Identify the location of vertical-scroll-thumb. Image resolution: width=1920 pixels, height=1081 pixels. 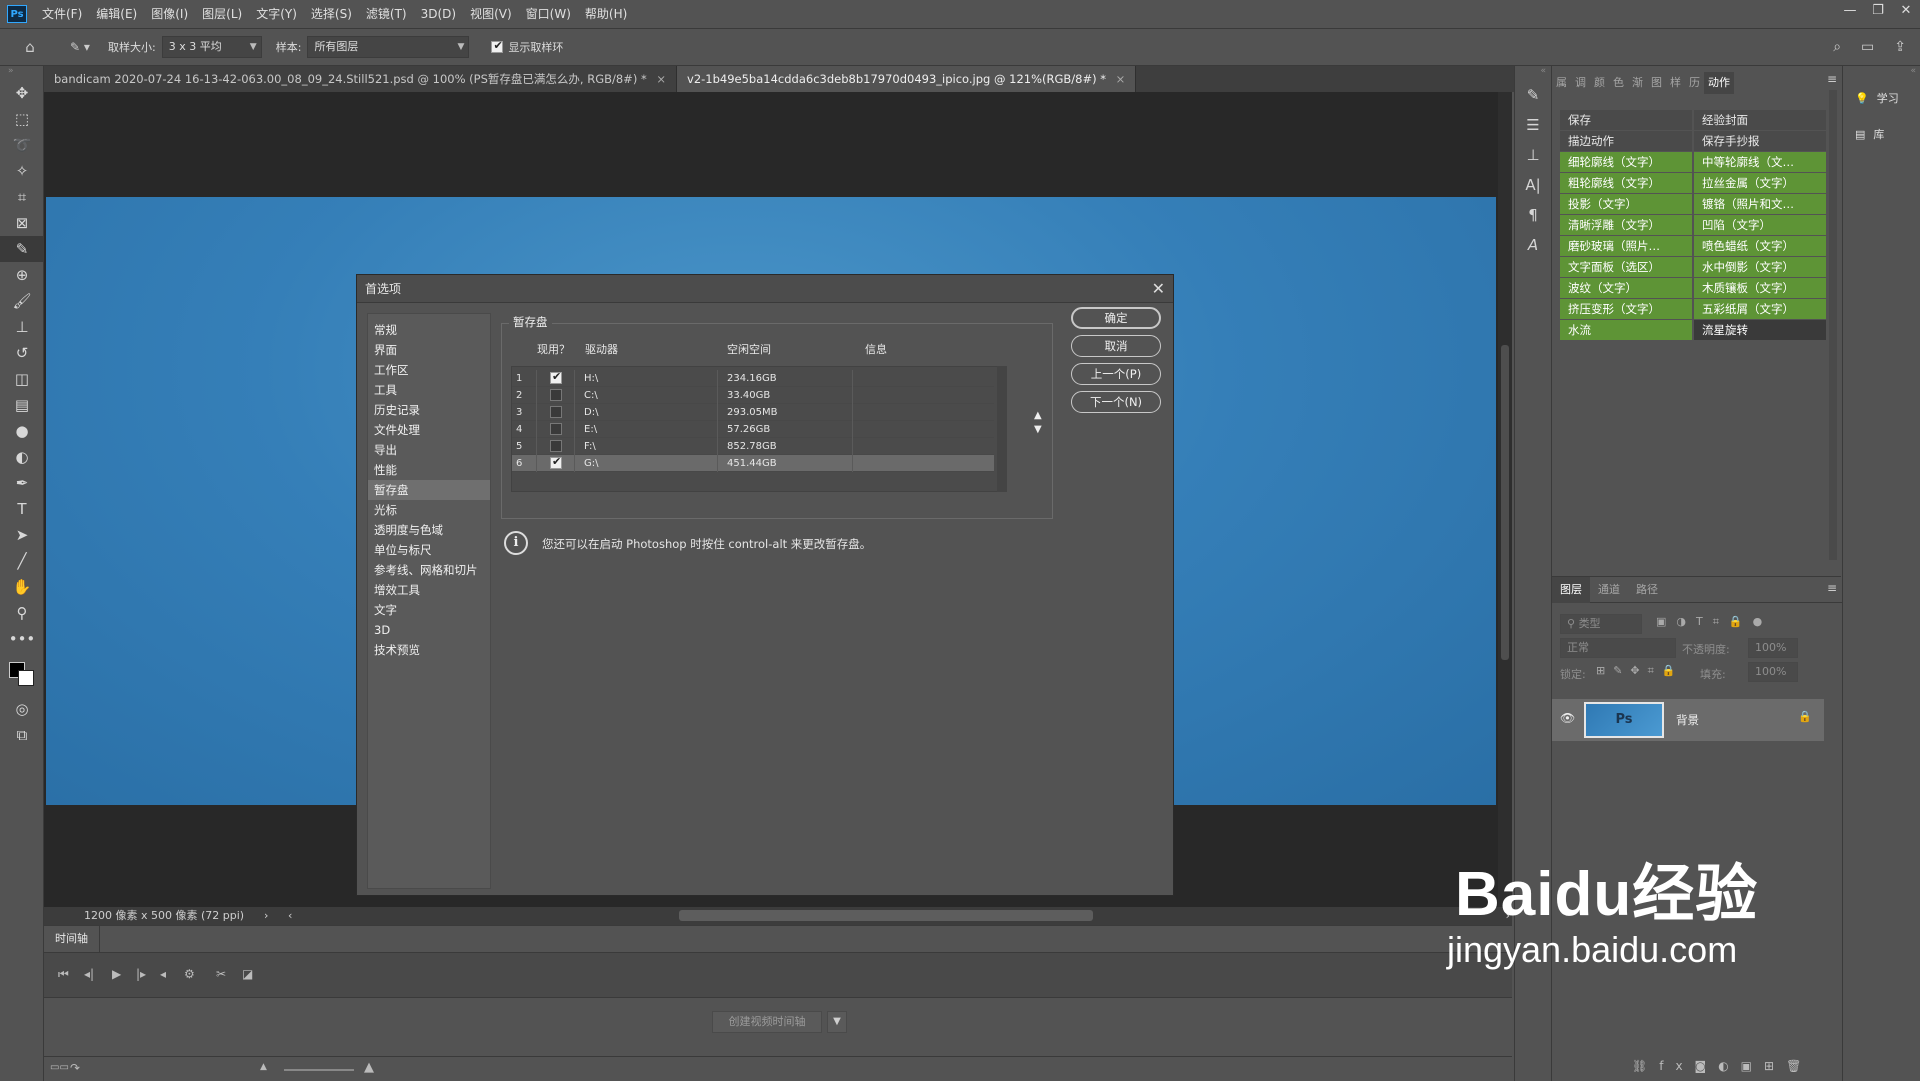
(1505, 502).